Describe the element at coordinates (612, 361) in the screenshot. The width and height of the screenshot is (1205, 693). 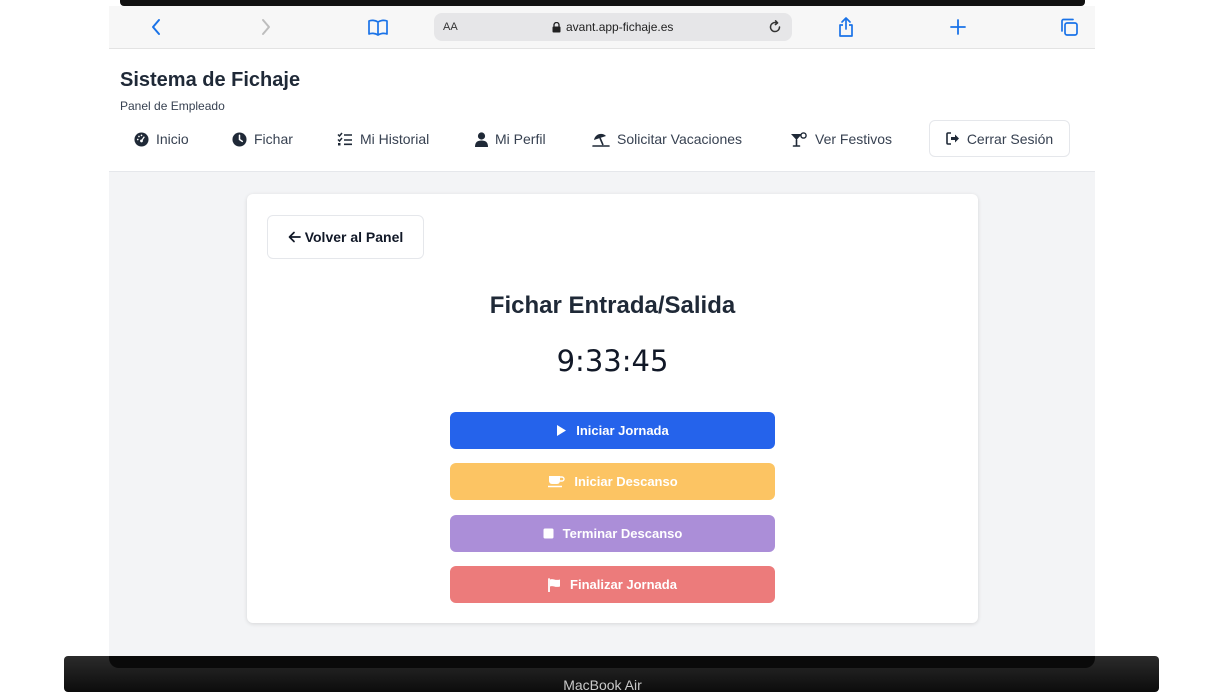
I see `current-time: 9:33:45` at that location.